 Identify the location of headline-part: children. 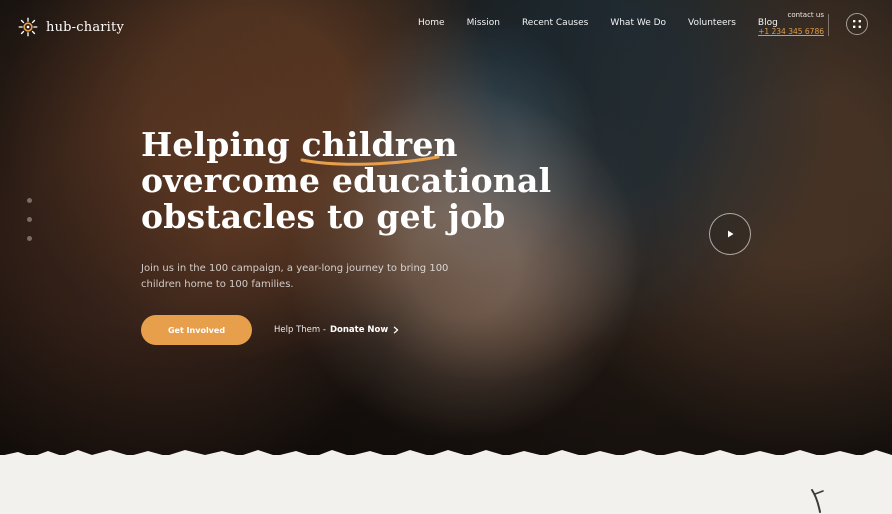
(379, 144).